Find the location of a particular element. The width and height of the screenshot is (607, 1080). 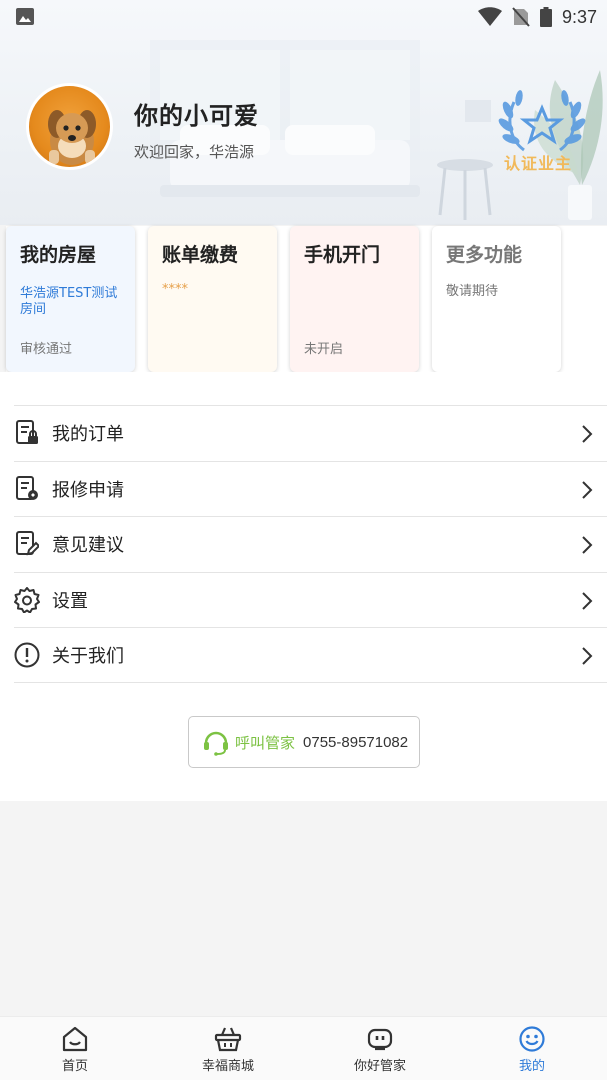

call-butler-label: 呼叫管家 is located at coordinates (265, 742).